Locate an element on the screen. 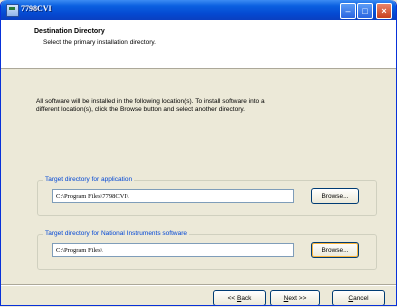 The width and height of the screenshot is (397, 307). maximize-button: □ is located at coordinates (365, 11).